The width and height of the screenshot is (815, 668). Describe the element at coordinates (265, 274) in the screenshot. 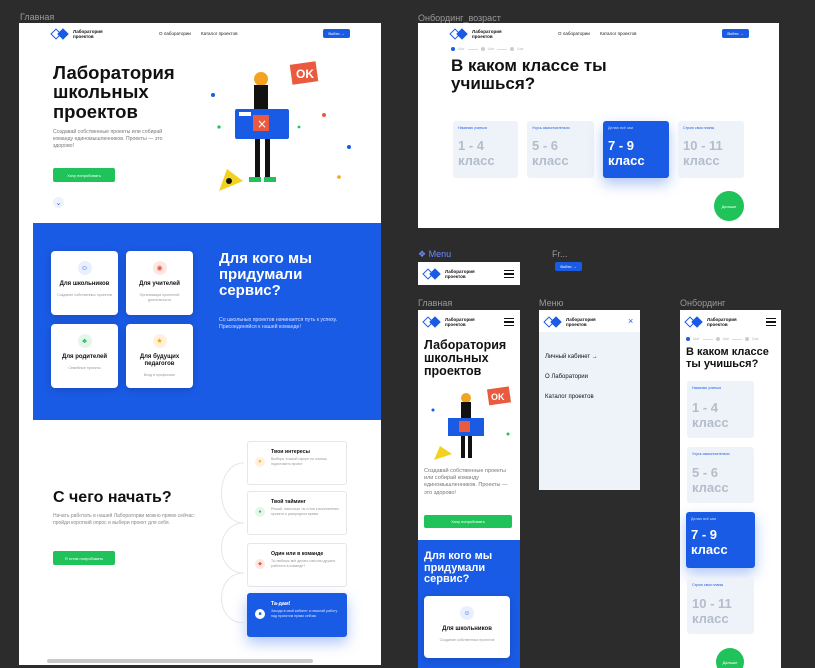

I see `who-title: Для кого мы придумали сервис?` at that location.